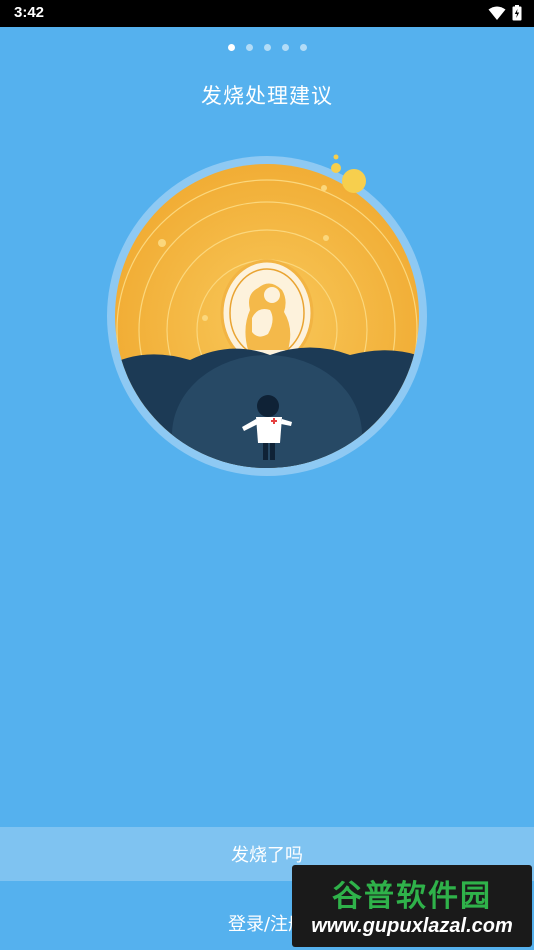 The height and width of the screenshot is (950, 534). I want to click on watermark-title: 谷普软件园, so click(412, 896).